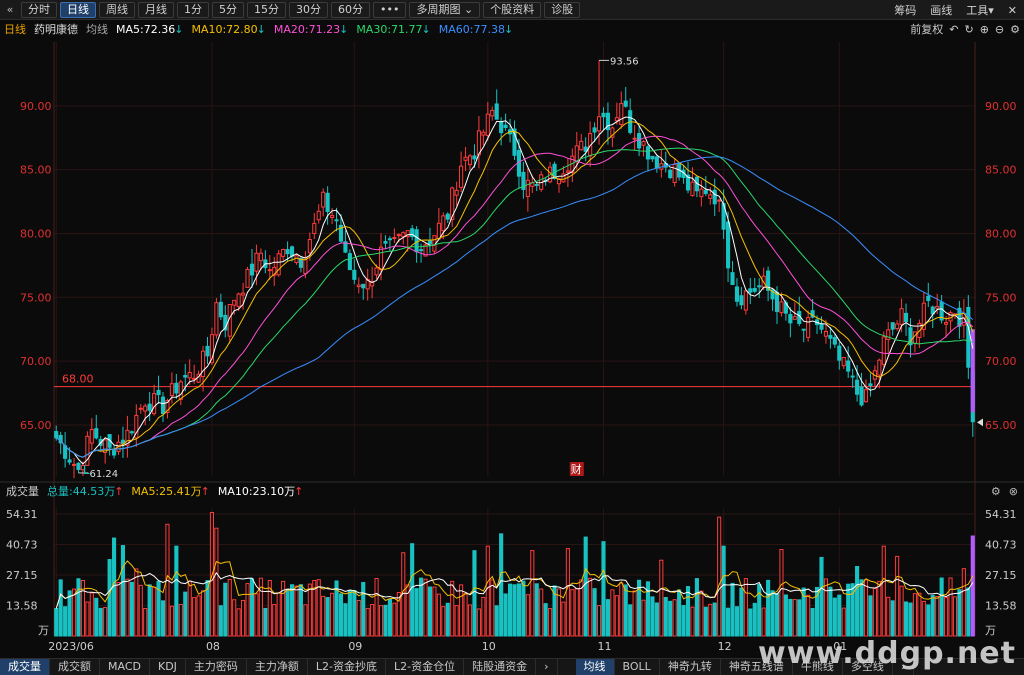 This screenshot has width=1024, height=675. What do you see at coordinates (425, 667) in the screenshot?
I see `indicator-tab-7: L2-资金仓位` at bounding box center [425, 667].